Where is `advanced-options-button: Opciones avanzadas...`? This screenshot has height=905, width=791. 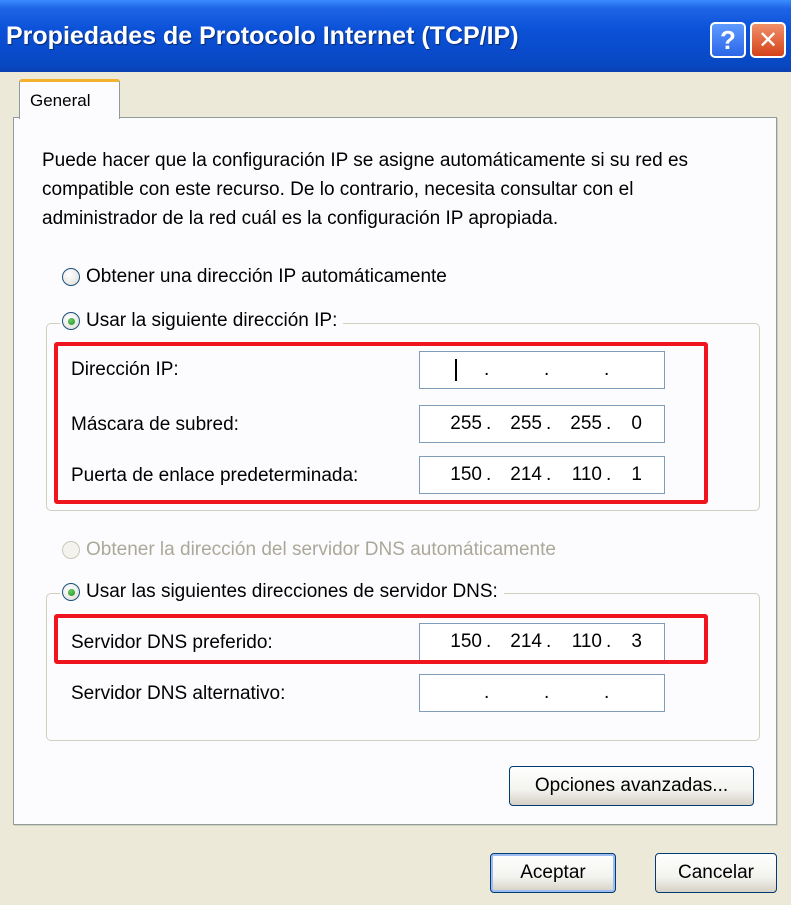 advanced-options-button: Opciones avanzadas... is located at coordinates (631, 786).